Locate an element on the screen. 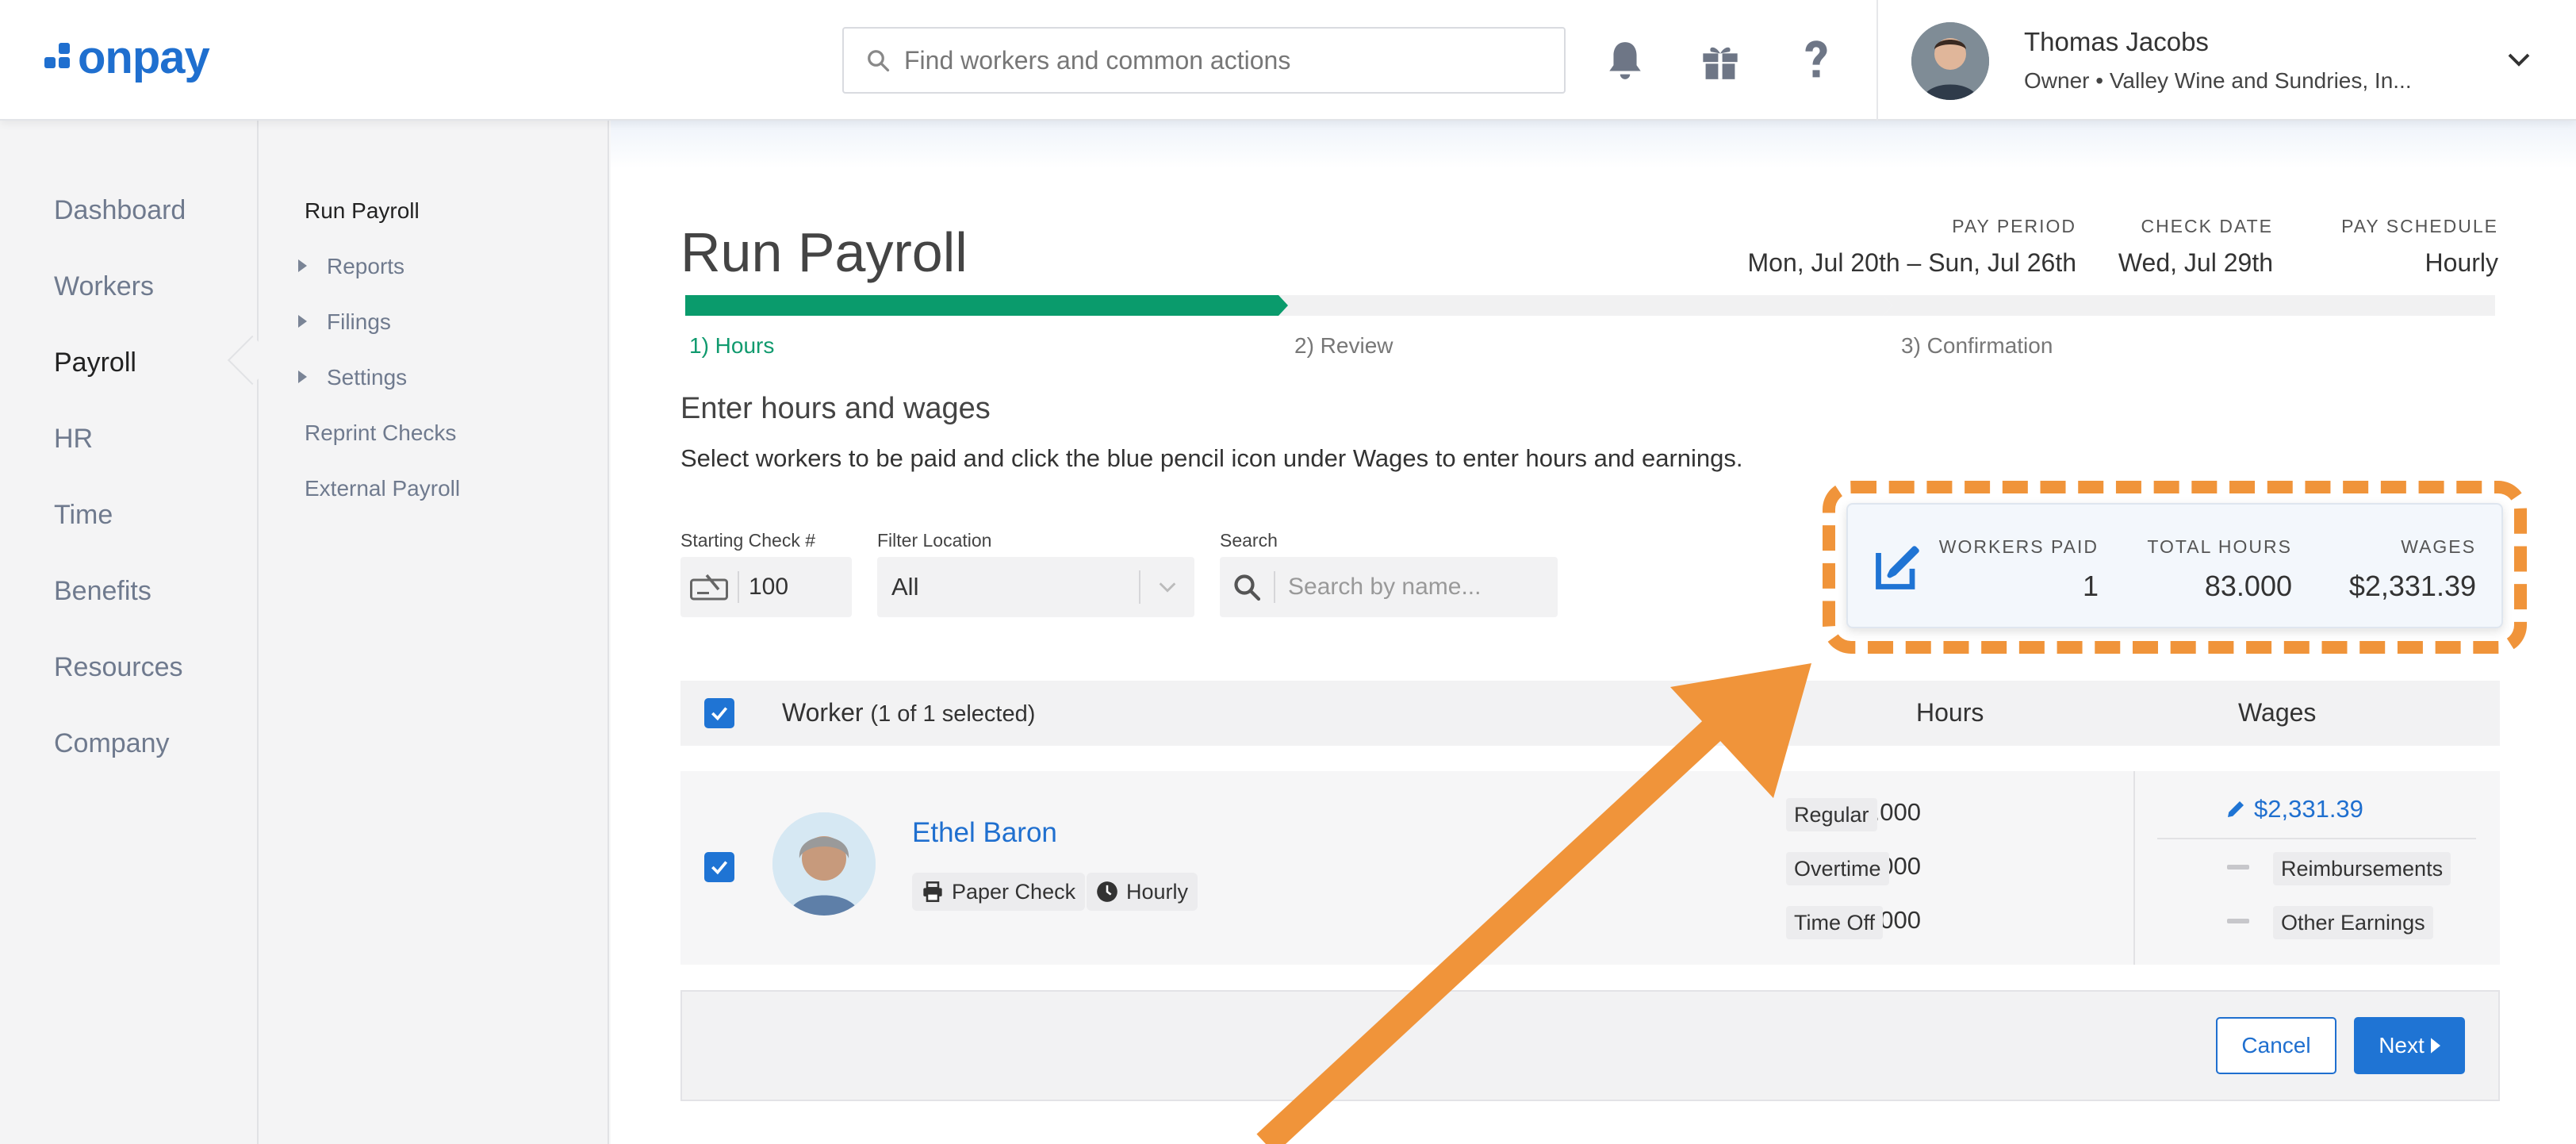 This screenshot has height=1144, width=2576. reimbursements-tag: Reimbursements is located at coordinates (2362, 868).